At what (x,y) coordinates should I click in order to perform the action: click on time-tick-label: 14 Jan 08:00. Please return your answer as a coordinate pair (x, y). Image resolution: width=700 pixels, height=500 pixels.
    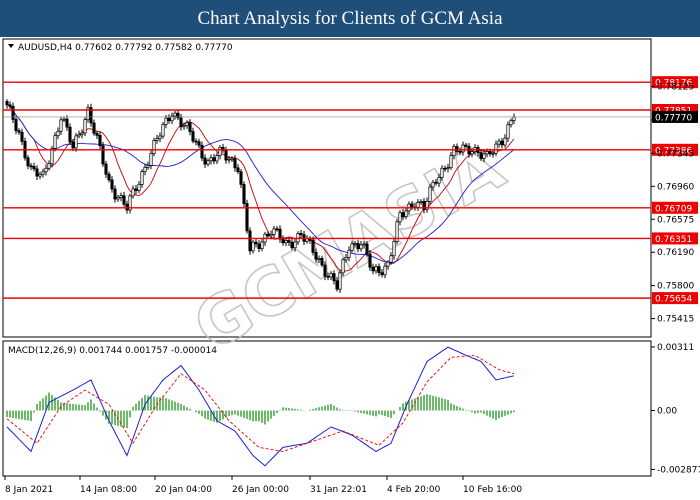
    Looking at the image, I should click on (108, 490).